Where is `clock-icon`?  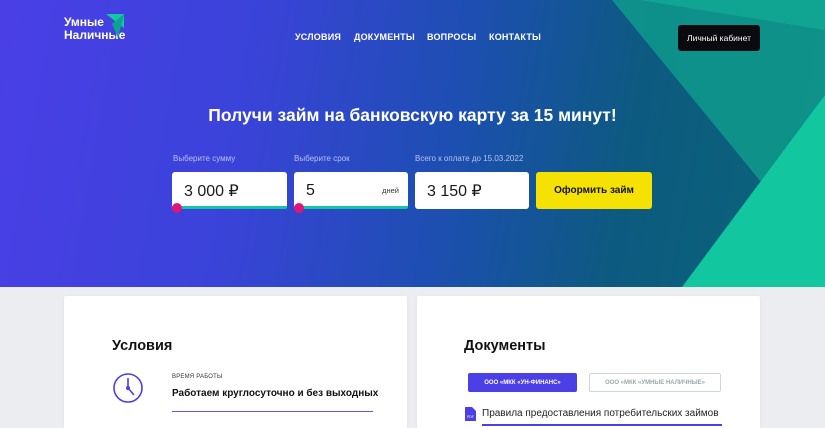 clock-icon is located at coordinates (128, 388).